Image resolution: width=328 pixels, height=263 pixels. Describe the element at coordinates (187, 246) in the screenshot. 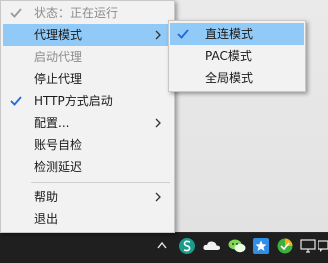

I see `app-s-icon` at that location.